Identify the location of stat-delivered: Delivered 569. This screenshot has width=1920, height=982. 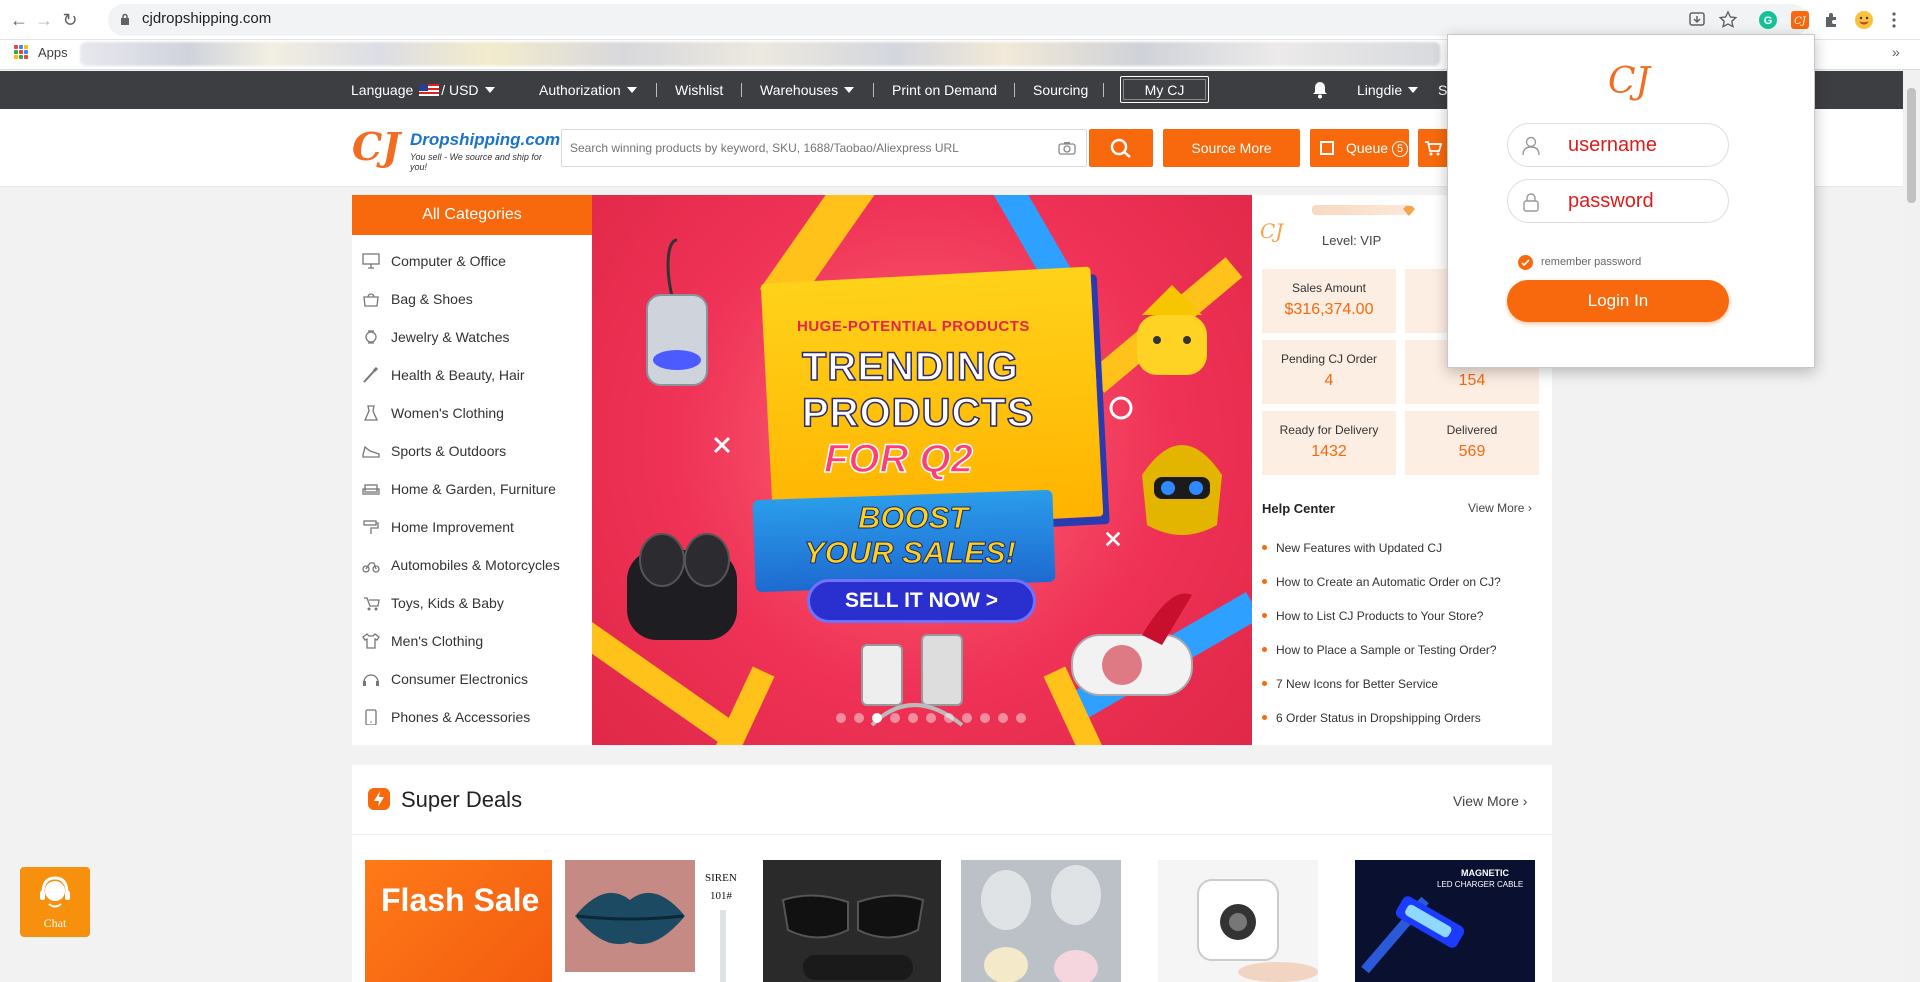
(1472, 443).